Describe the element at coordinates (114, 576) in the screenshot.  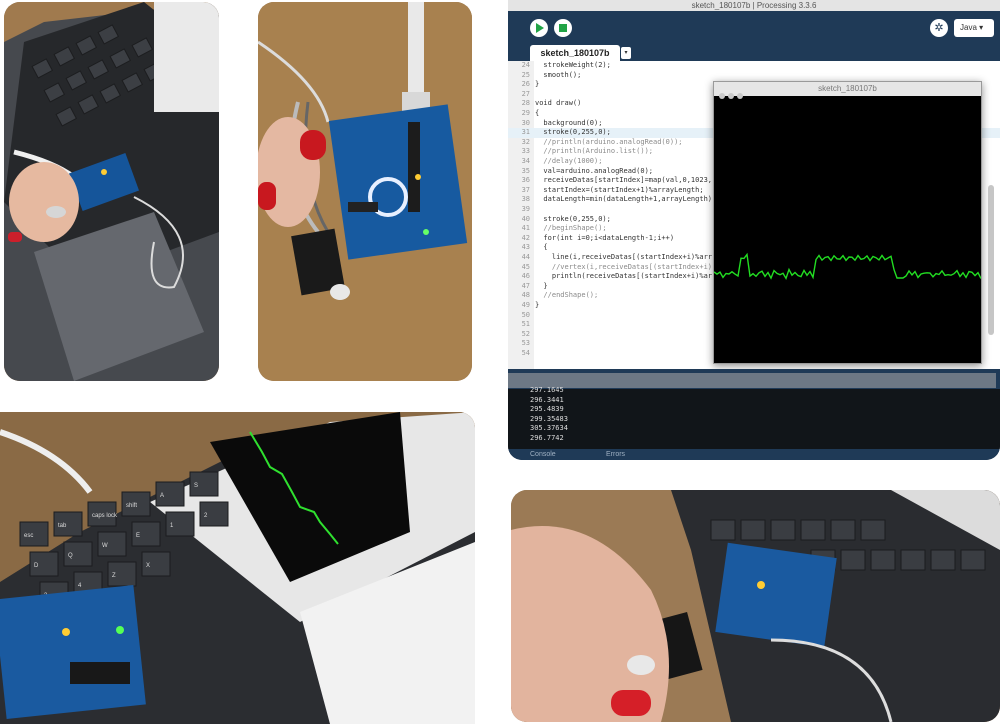
I see `svg-text: Z` at that location.